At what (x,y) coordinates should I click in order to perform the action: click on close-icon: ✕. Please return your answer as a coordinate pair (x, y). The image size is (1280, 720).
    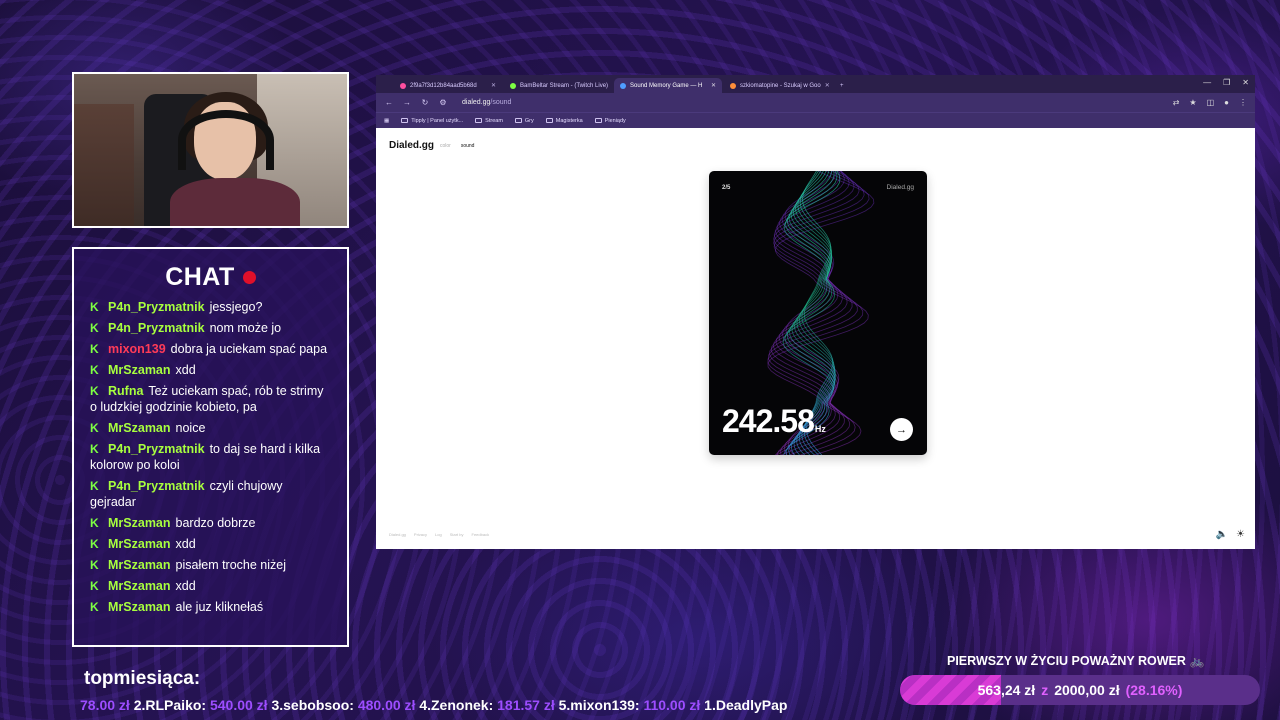
    Looking at the image, I should click on (1245, 82).